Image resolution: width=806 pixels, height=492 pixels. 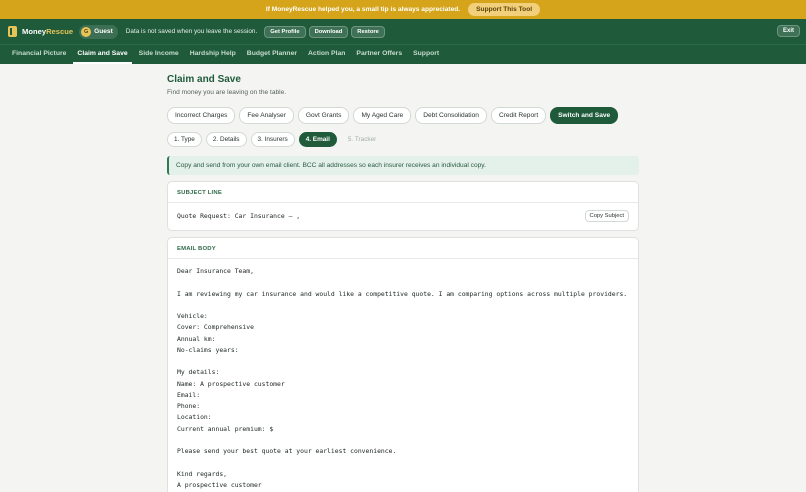 What do you see at coordinates (194, 417) in the screenshot?
I see `email-line: Location:` at bounding box center [194, 417].